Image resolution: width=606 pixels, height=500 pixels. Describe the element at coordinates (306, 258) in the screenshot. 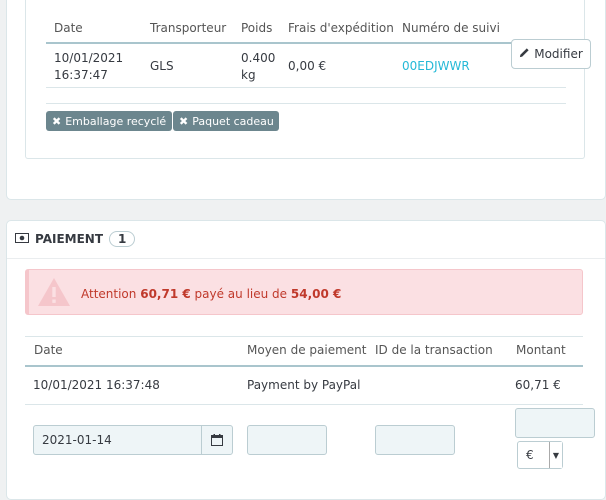

I see `title-divider` at that location.